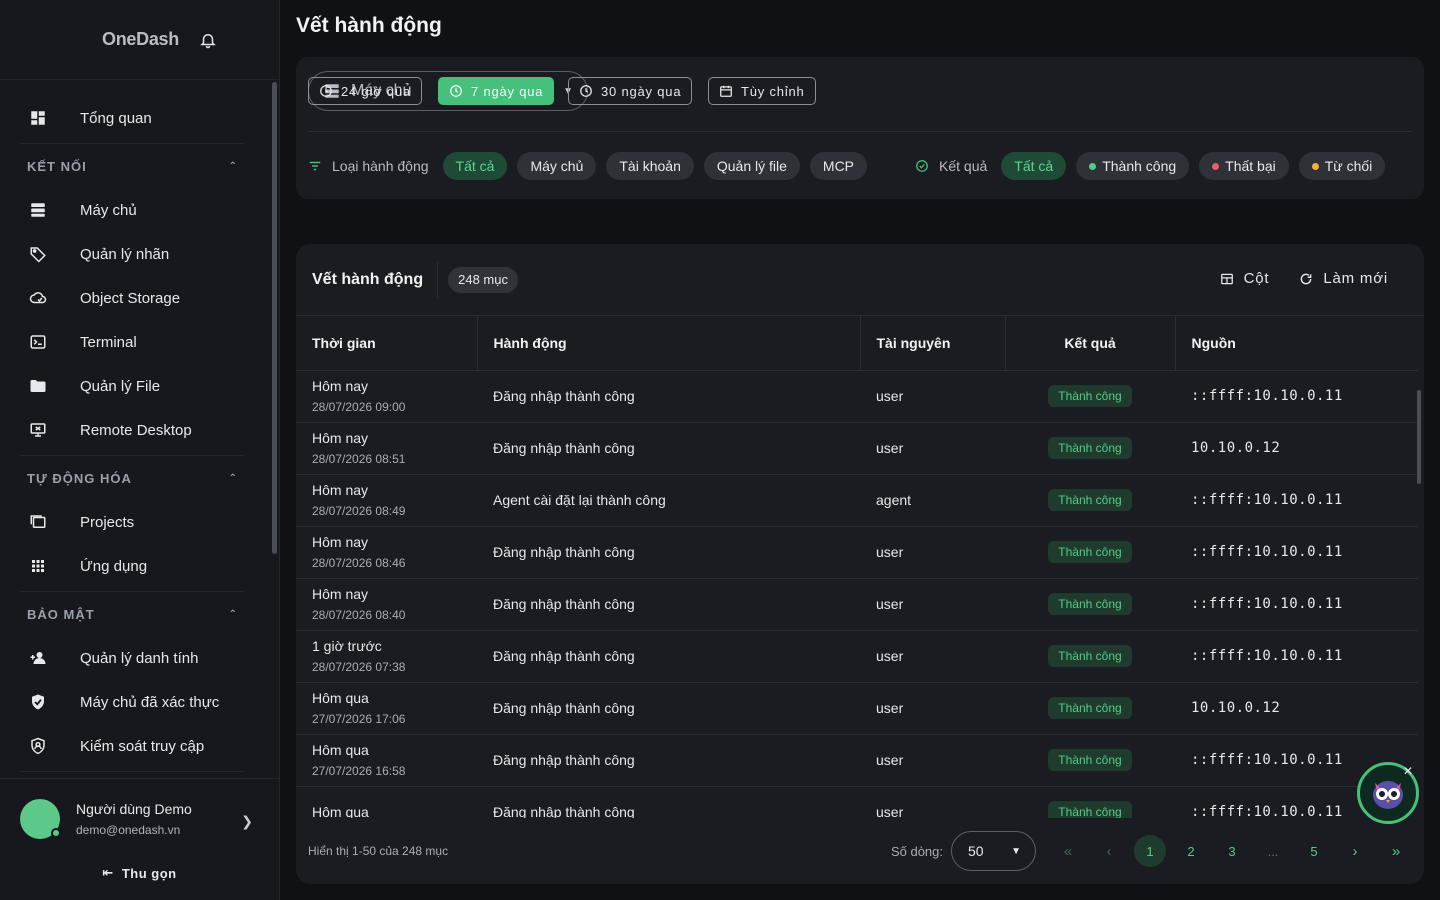  What do you see at coordinates (38, 746) in the screenshot?
I see `access-control-icon` at bounding box center [38, 746].